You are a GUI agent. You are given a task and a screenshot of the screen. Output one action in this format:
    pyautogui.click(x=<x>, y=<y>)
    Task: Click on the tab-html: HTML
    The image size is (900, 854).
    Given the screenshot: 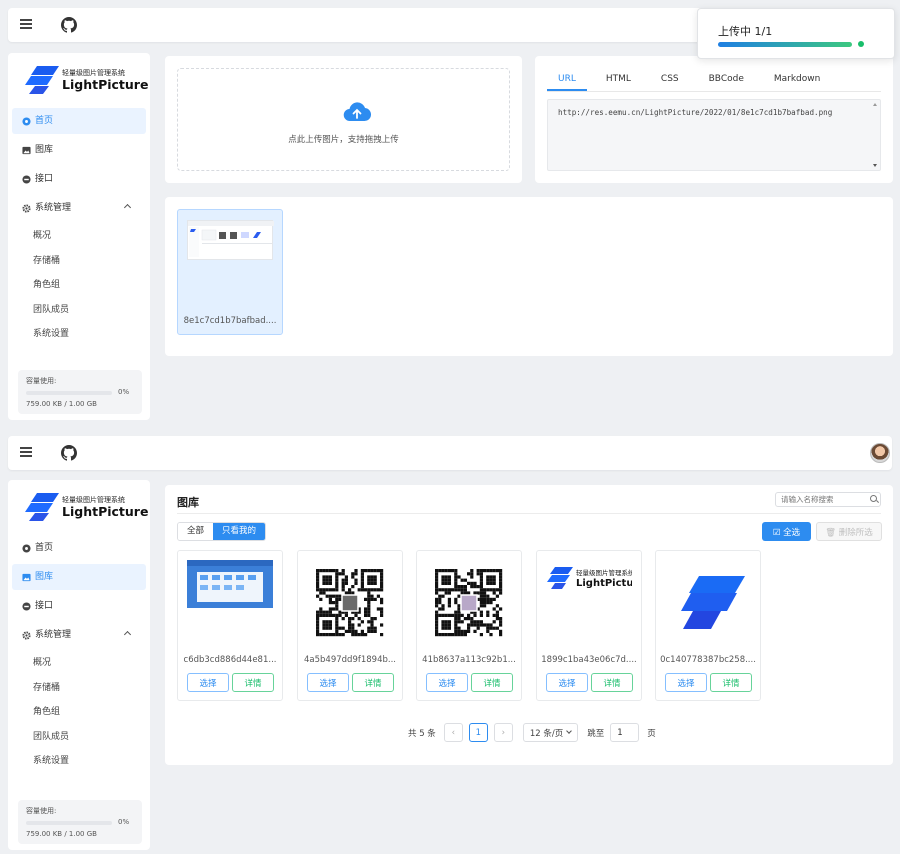 What is the action you would take?
    pyautogui.click(x=618, y=80)
    